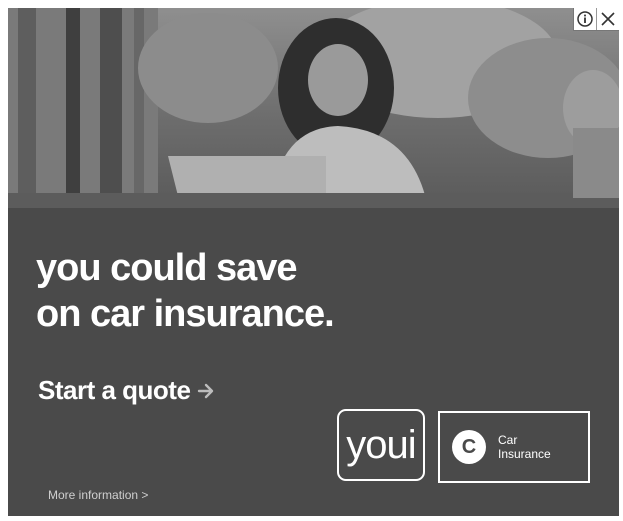 The image size is (623, 521). What do you see at coordinates (114, 390) in the screenshot?
I see `start-quote-label: Start a quote` at bounding box center [114, 390].